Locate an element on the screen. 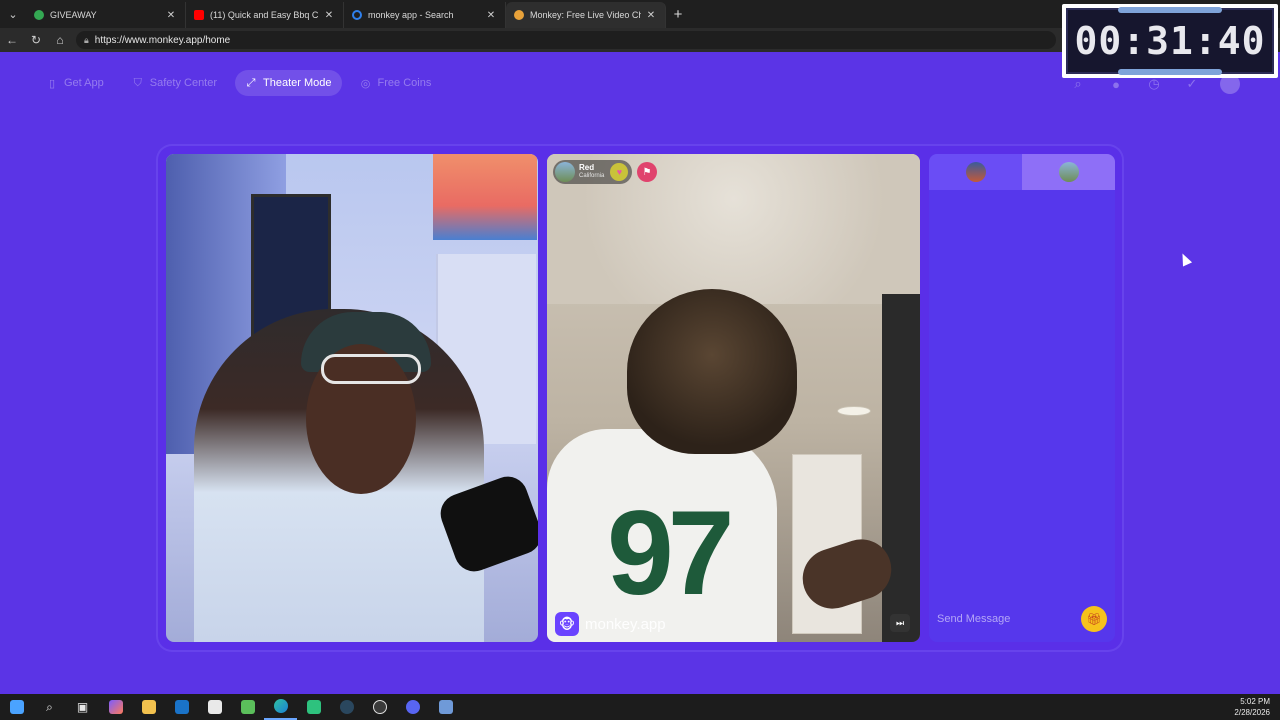 This screenshot has width=1280, height=720. url-text: https://www.monkey.app/home is located at coordinates (162, 40).